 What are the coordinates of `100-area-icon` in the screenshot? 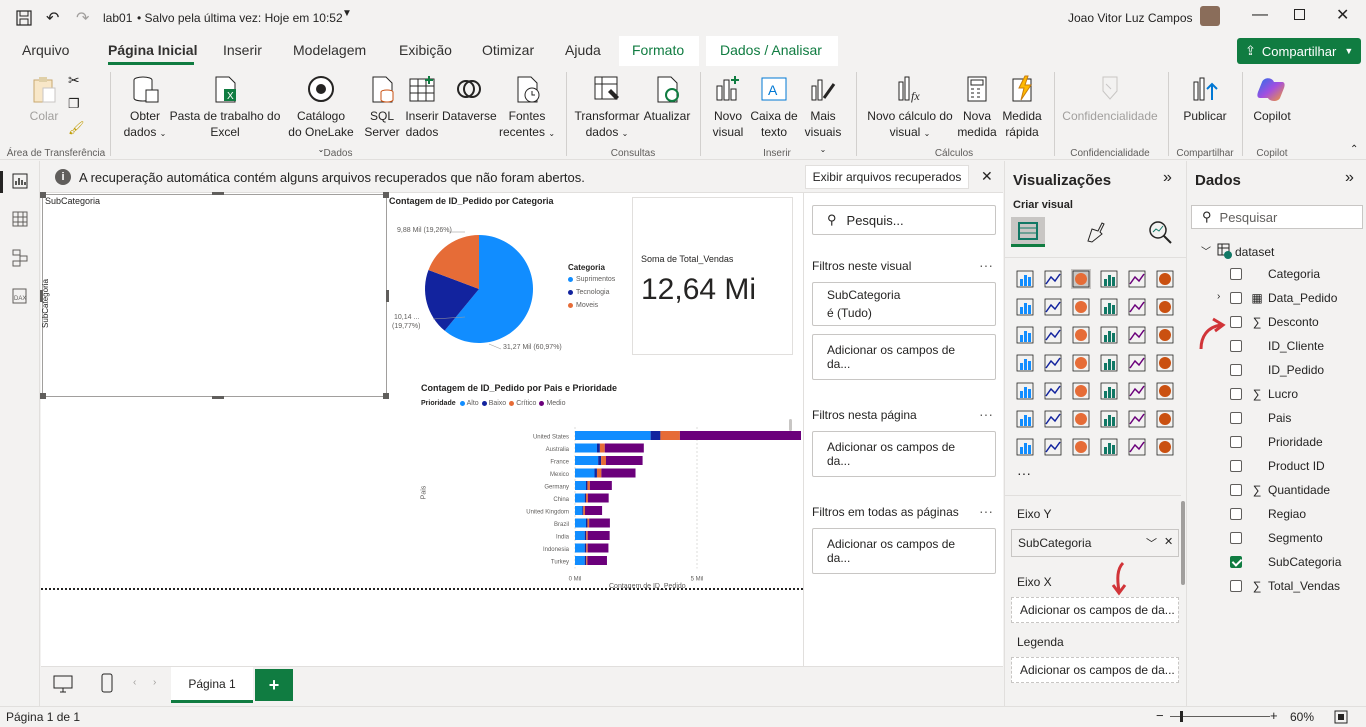 It's located at (1109, 307).